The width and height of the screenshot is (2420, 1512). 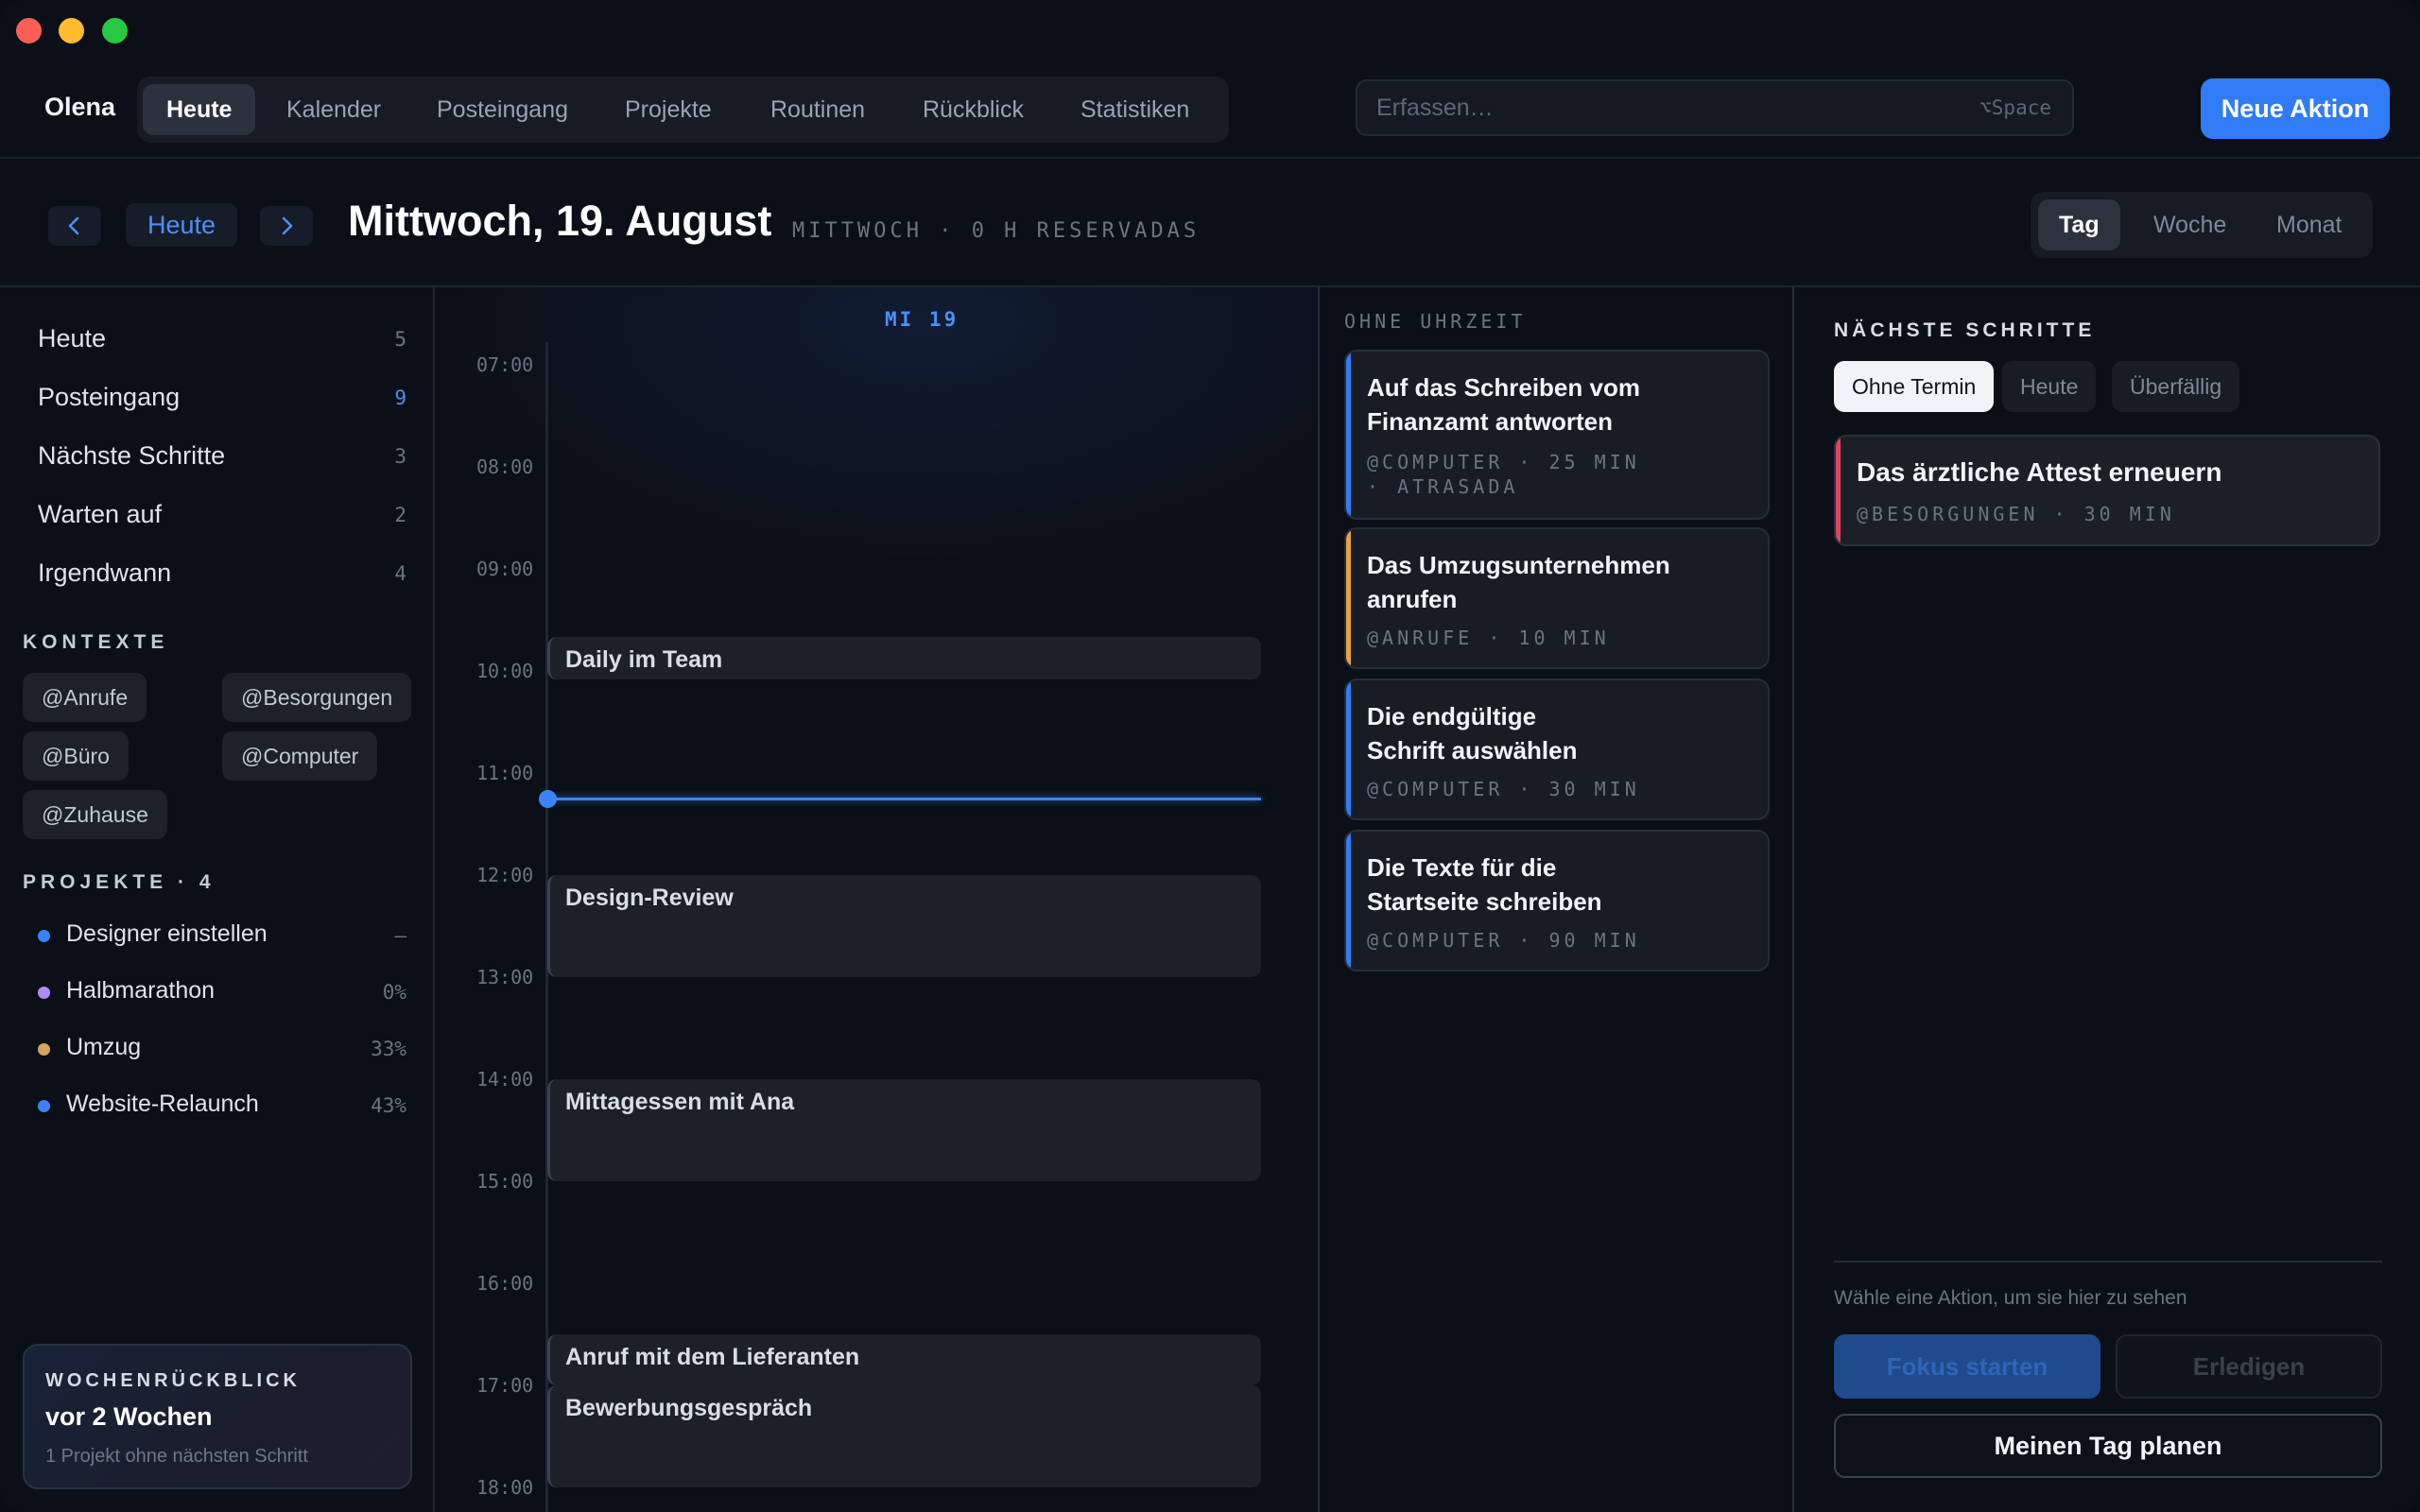 I want to click on tab-routinen: Routinen, so click(x=818, y=109).